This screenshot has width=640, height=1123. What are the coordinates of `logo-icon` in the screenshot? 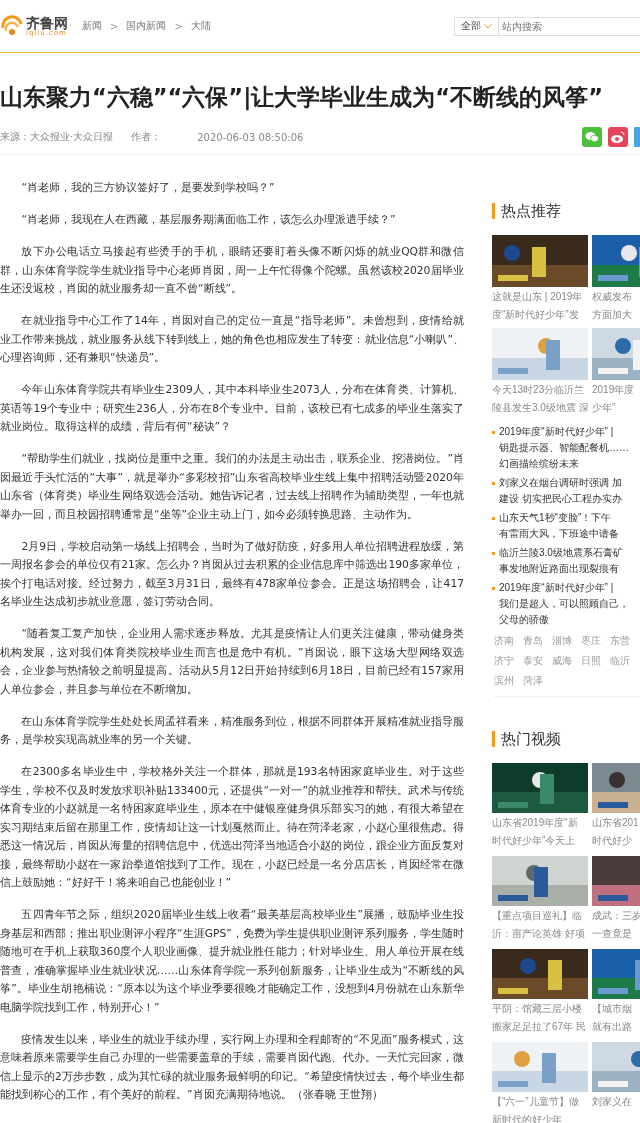 It's located at (12, 26).